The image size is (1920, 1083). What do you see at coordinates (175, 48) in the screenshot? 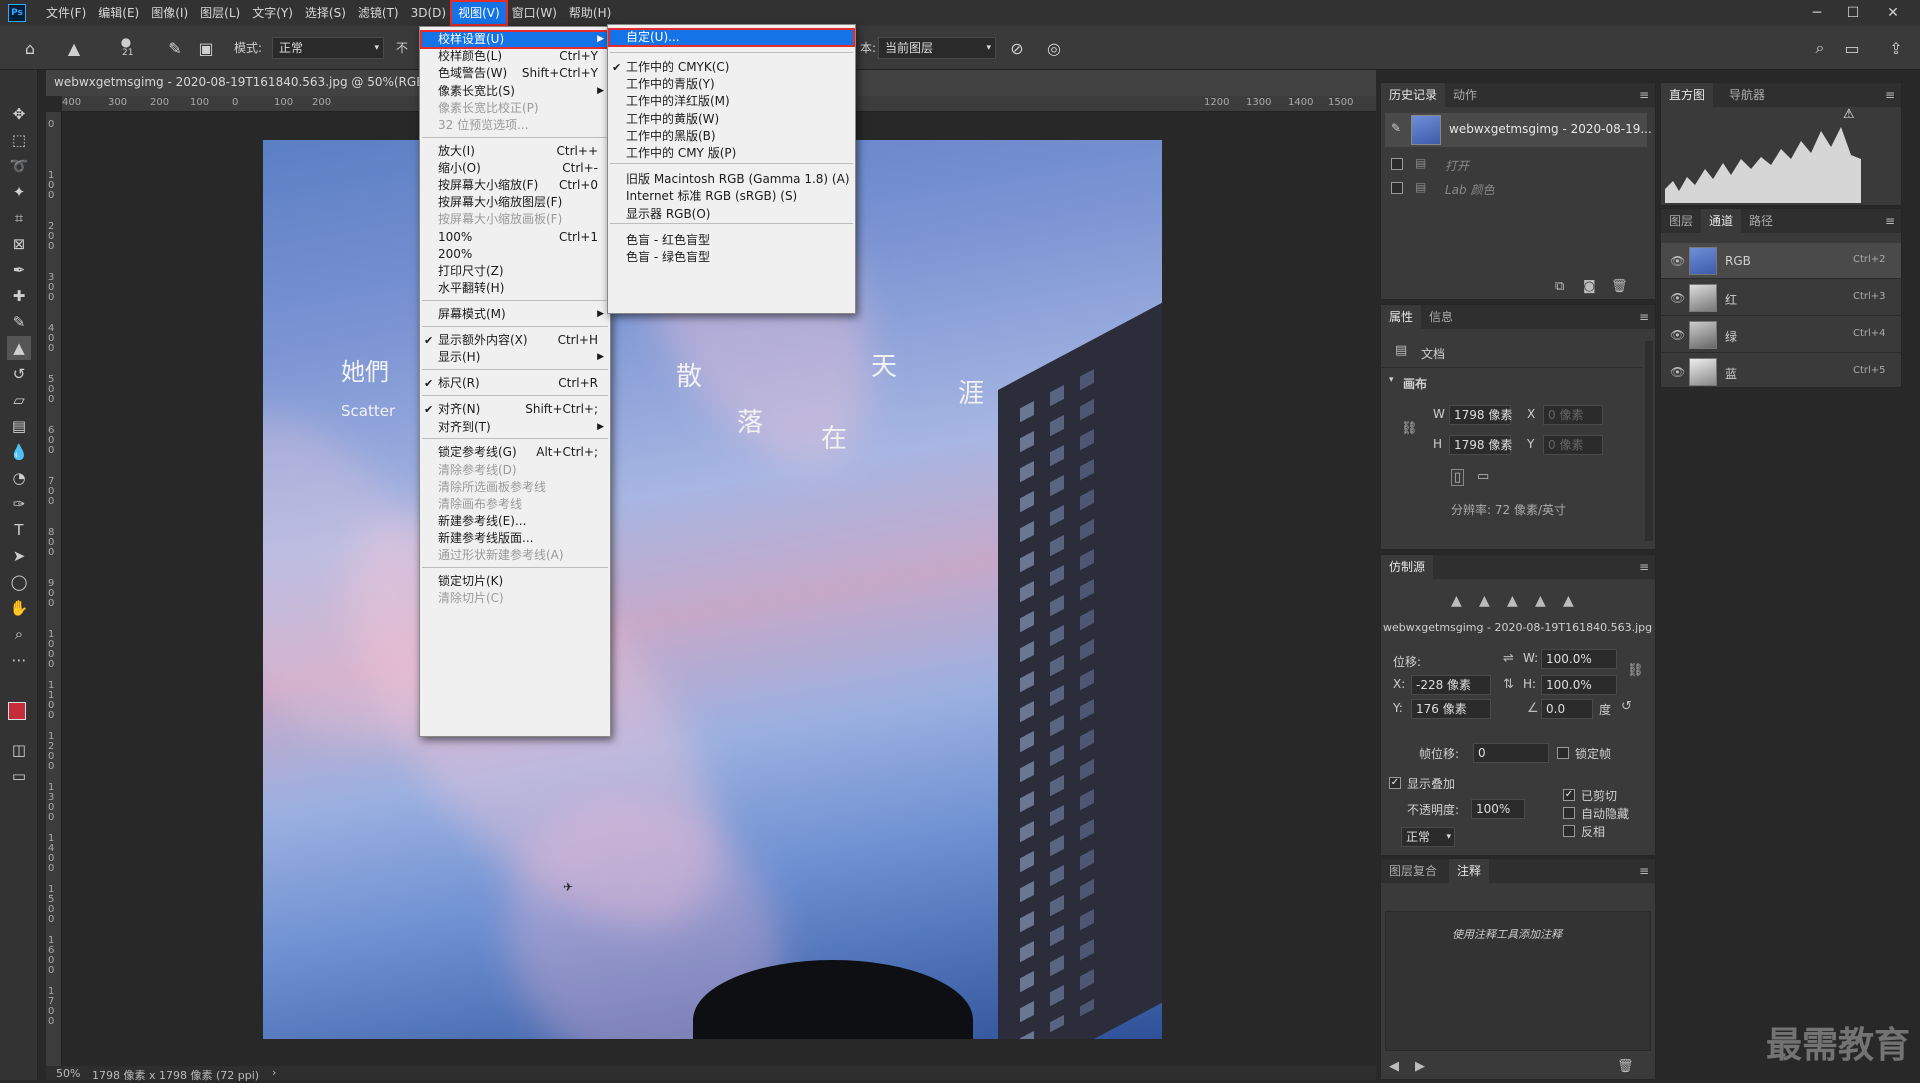
I see `brush-panel-icon: ✎` at bounding box center [175, 48].